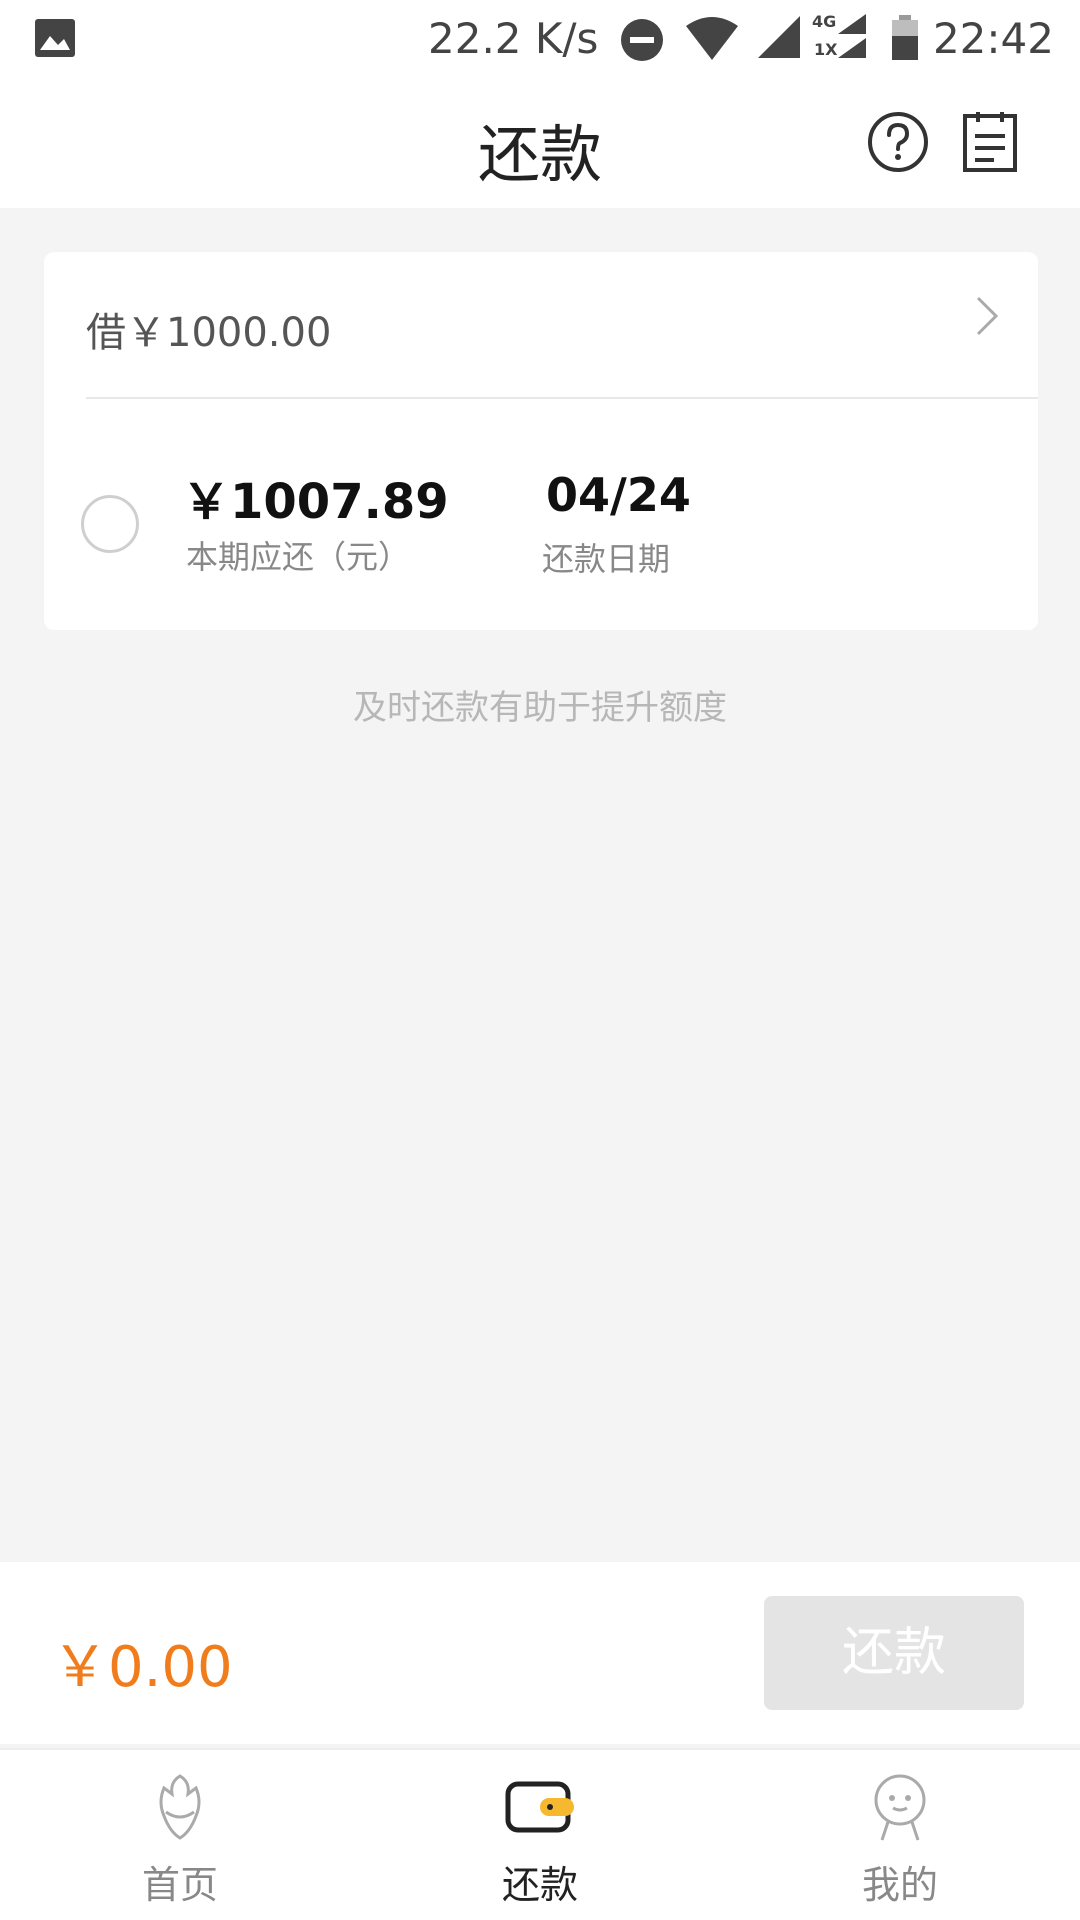 This screenshot has height=1920, width=1080. Describe the element at coordinates (513, 38) in the screenshot. I see `network-speed: 22.2 K/s` at that location.